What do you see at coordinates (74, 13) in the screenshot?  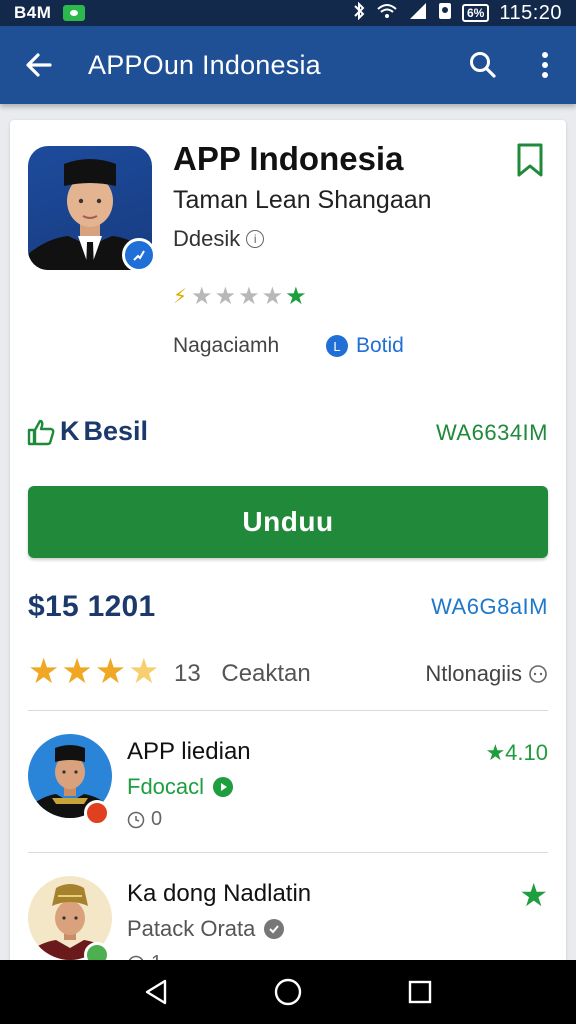 I see `message-notification-icon` at bounding box center [74, 13].